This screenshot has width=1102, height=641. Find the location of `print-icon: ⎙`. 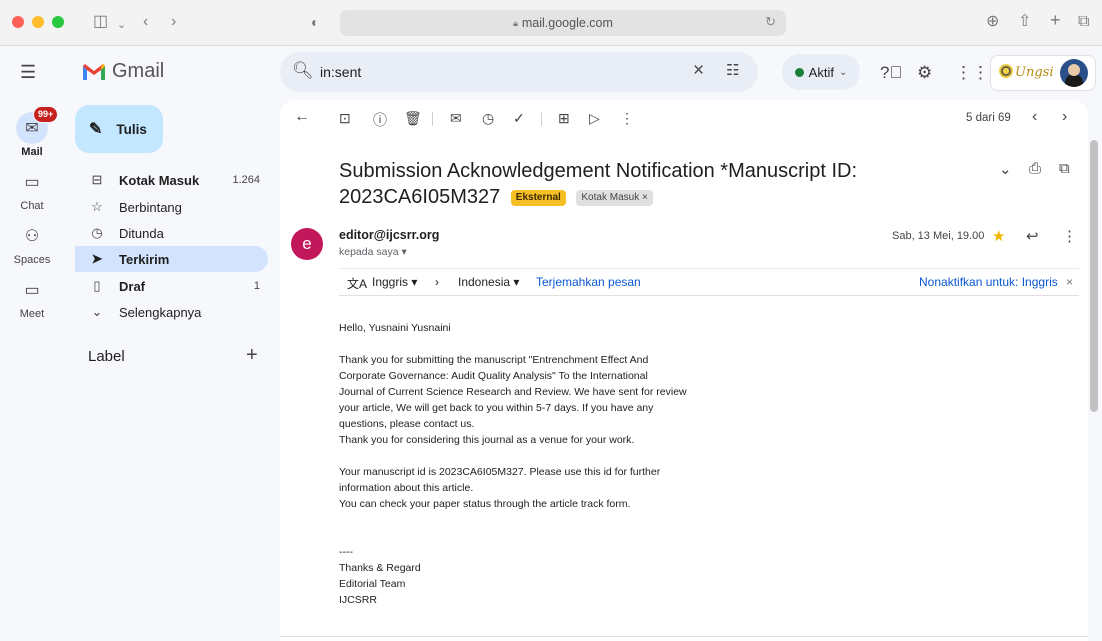

print-icon: ⎙ is located at coordinates (1035, 168).